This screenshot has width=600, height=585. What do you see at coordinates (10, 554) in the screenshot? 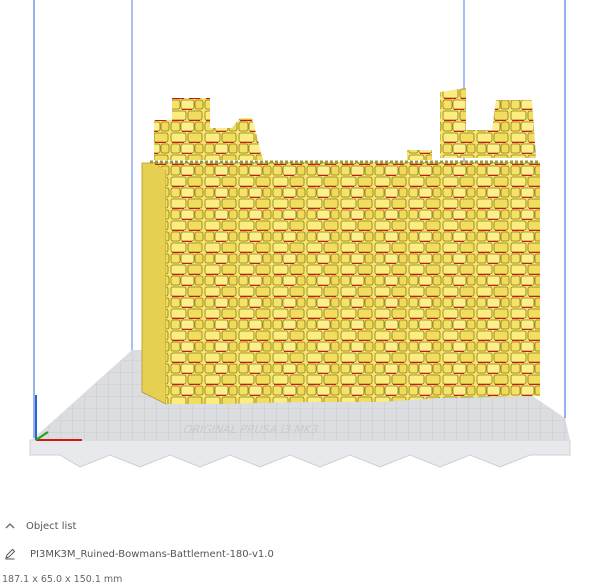
I see `pencil-icon` at bounding box center [10, 554].